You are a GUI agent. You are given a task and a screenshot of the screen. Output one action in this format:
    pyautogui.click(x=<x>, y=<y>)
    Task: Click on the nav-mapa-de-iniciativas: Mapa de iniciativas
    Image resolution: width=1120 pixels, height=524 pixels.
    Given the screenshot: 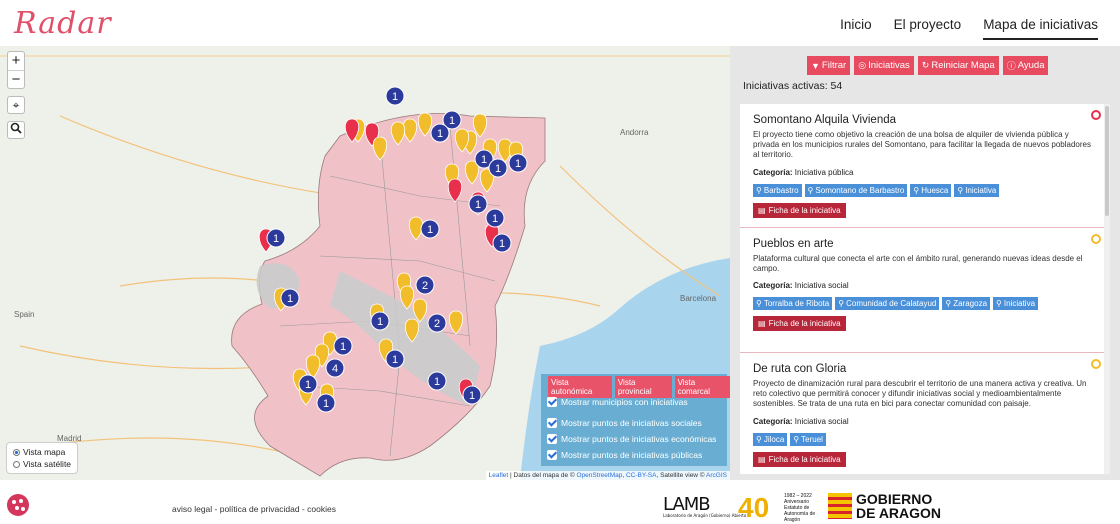 What is the action you would take?
    pyautogui.click(x=1040, y=28)
    